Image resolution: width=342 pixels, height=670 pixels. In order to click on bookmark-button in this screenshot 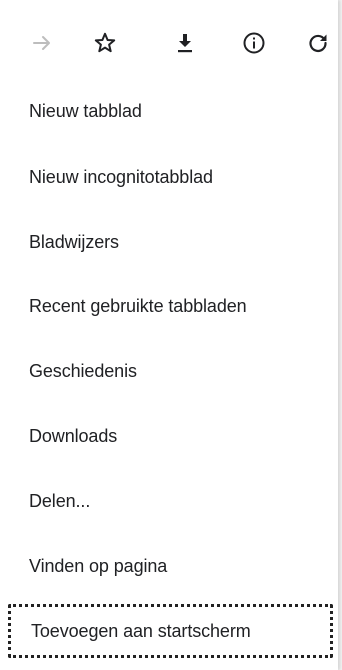, I will do `click(105, 43)`.